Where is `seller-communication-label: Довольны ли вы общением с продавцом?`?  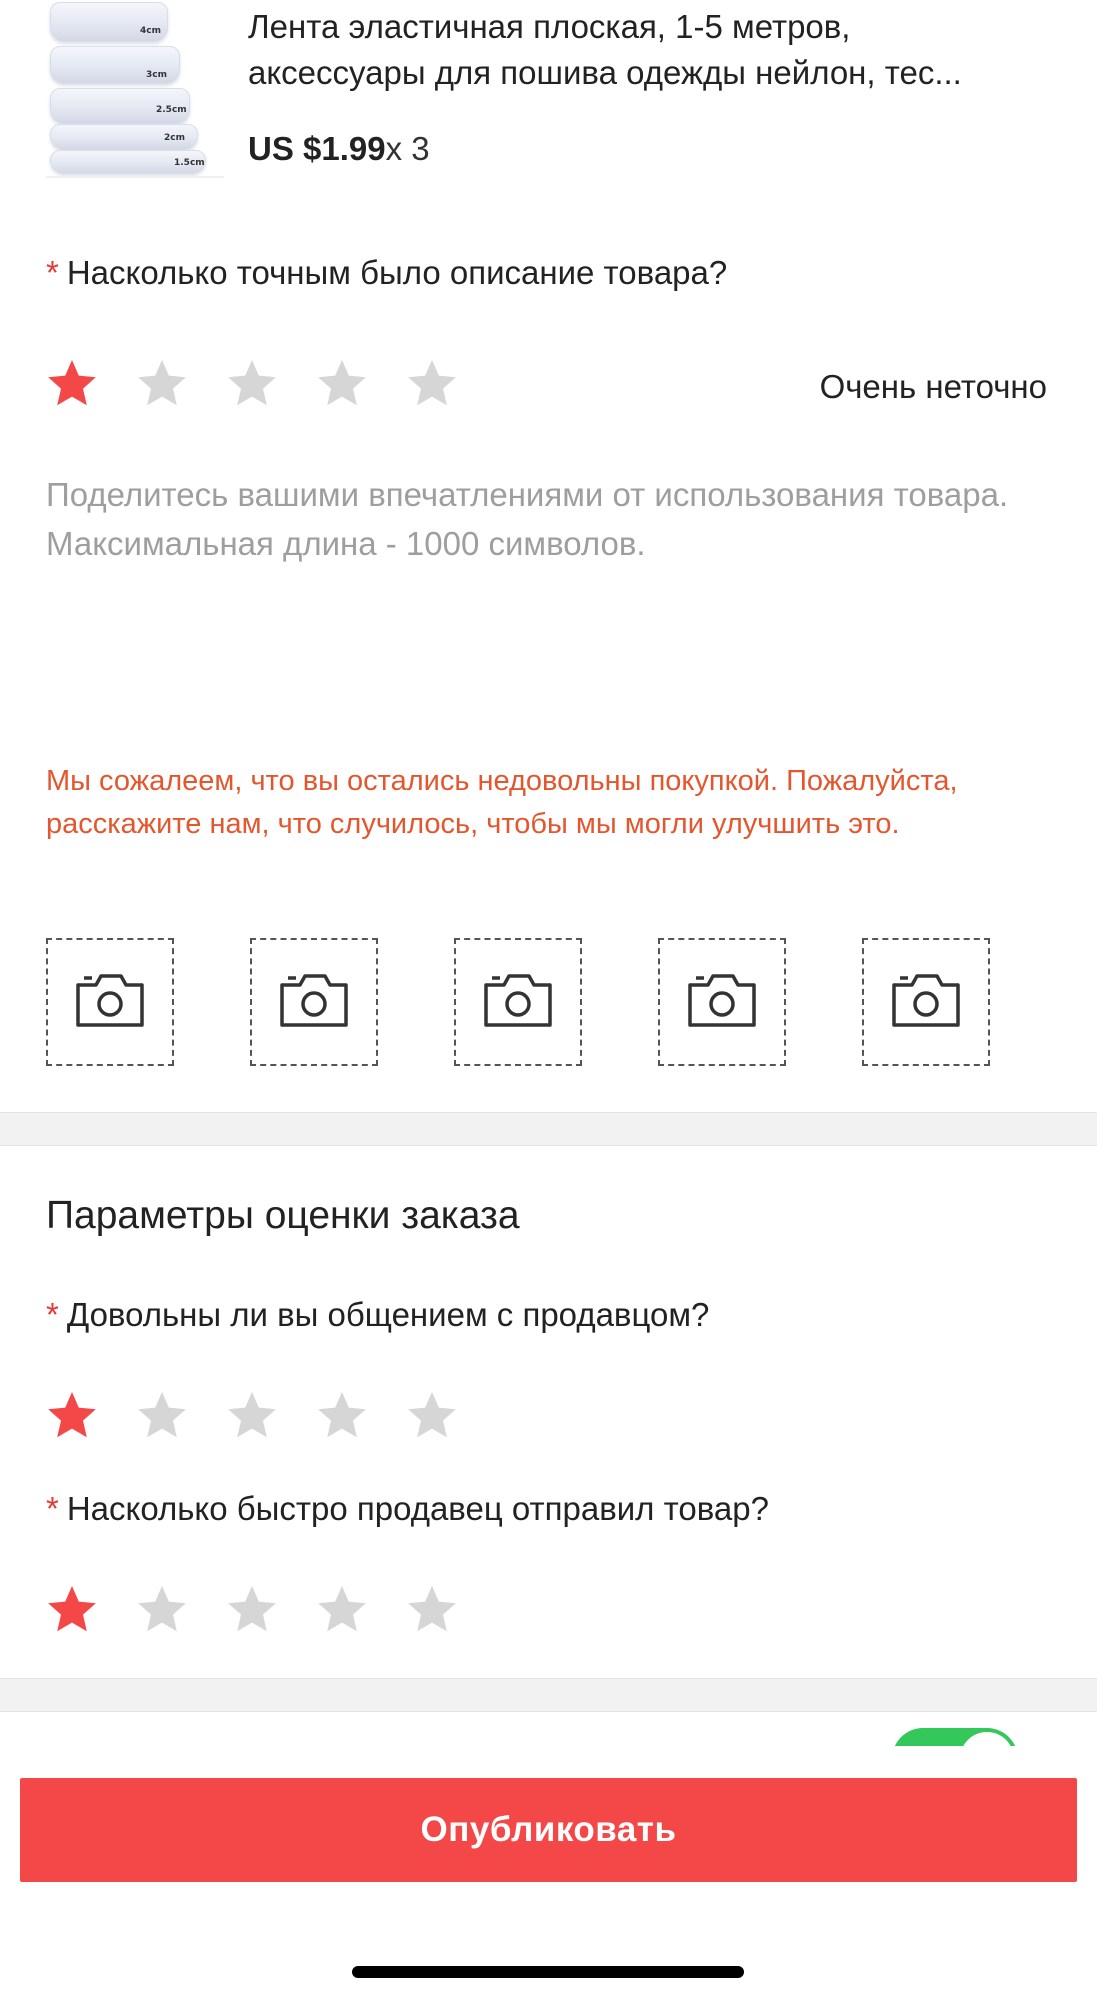 seller-communication-label: Довольны ли вы общением с продавцом? is located at coordinates (388, 1314).